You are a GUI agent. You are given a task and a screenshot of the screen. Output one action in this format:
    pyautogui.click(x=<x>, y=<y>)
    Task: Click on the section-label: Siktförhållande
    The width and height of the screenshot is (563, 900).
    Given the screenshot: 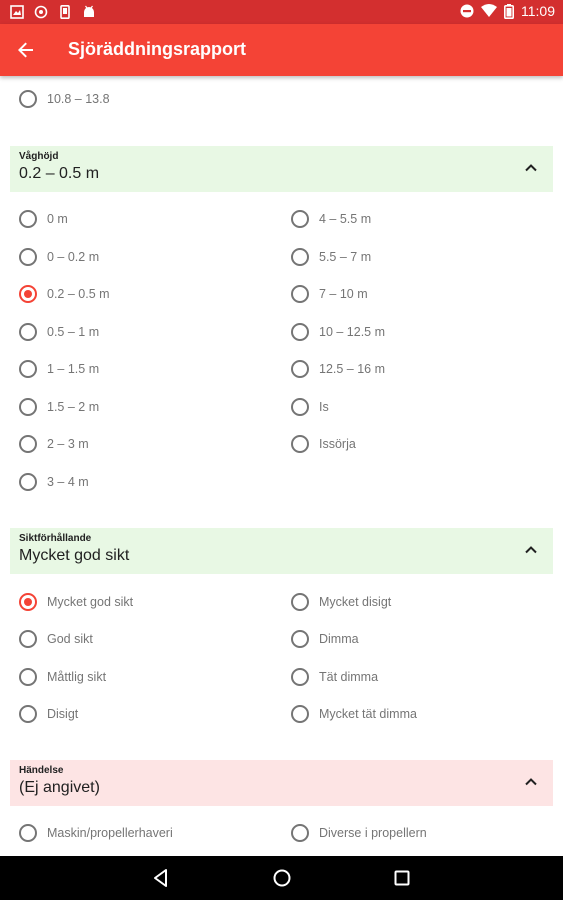 What is the action you would take?
    pyautogui.click(x=55, y=538)
    